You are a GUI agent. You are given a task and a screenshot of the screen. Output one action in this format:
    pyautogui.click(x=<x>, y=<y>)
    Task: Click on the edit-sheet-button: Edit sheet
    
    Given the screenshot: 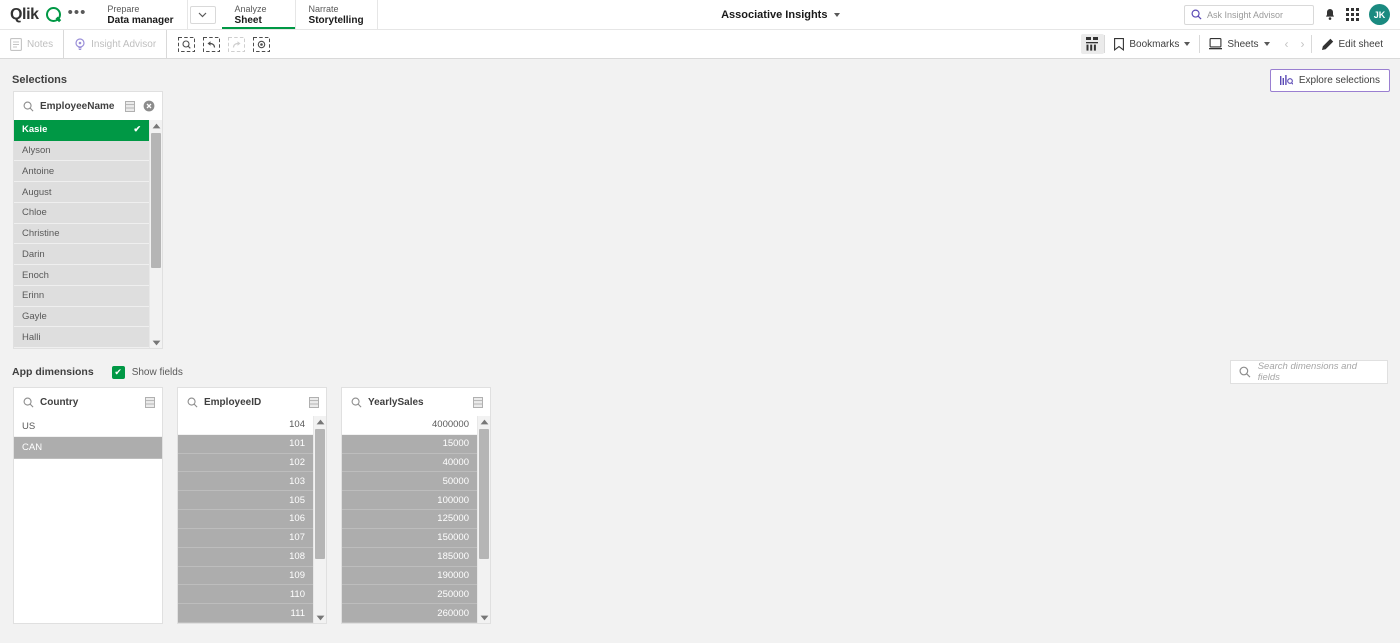 What is the action you would take?
    pyautogui.click(x=1352, y=44)
    